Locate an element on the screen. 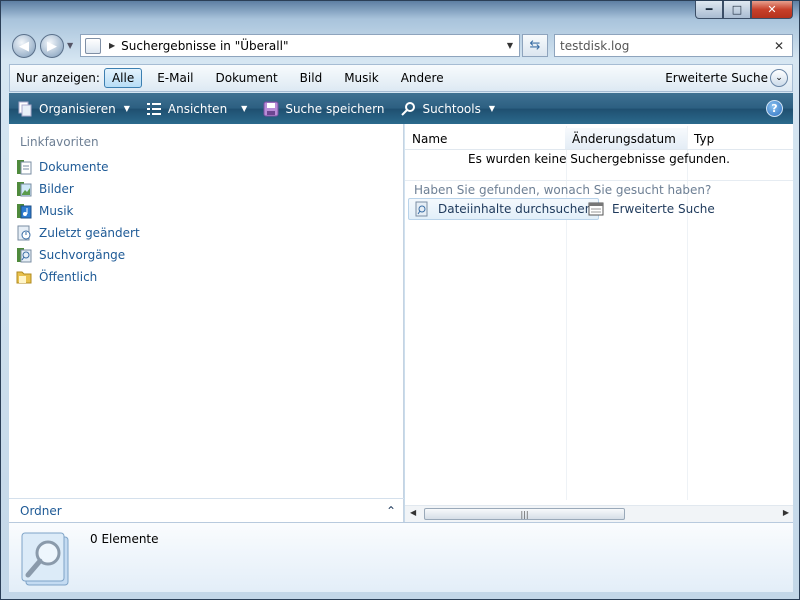 The height and width of the screenshot is (600, 800). filter-other: Andere is located at coordinates (422, 78).